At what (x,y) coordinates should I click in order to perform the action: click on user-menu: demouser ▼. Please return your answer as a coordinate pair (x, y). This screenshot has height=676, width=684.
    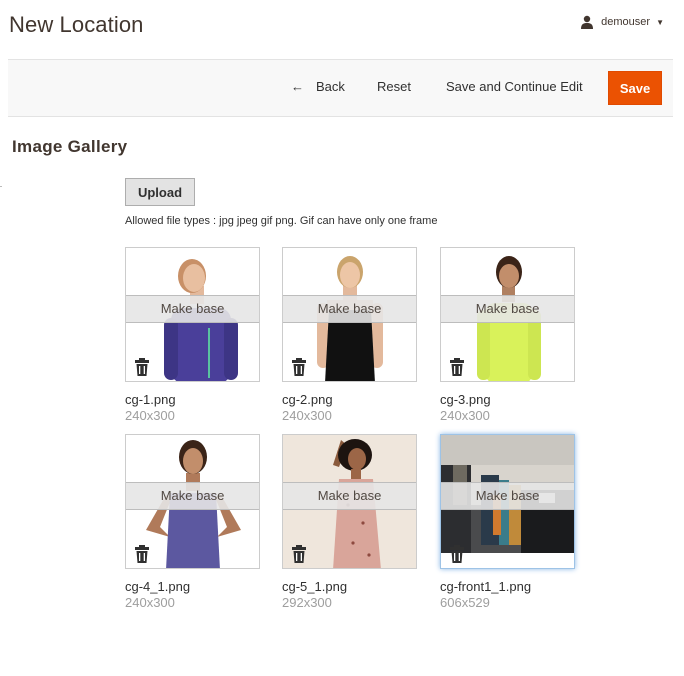
    Looking at the image, I should click on (622, 22).